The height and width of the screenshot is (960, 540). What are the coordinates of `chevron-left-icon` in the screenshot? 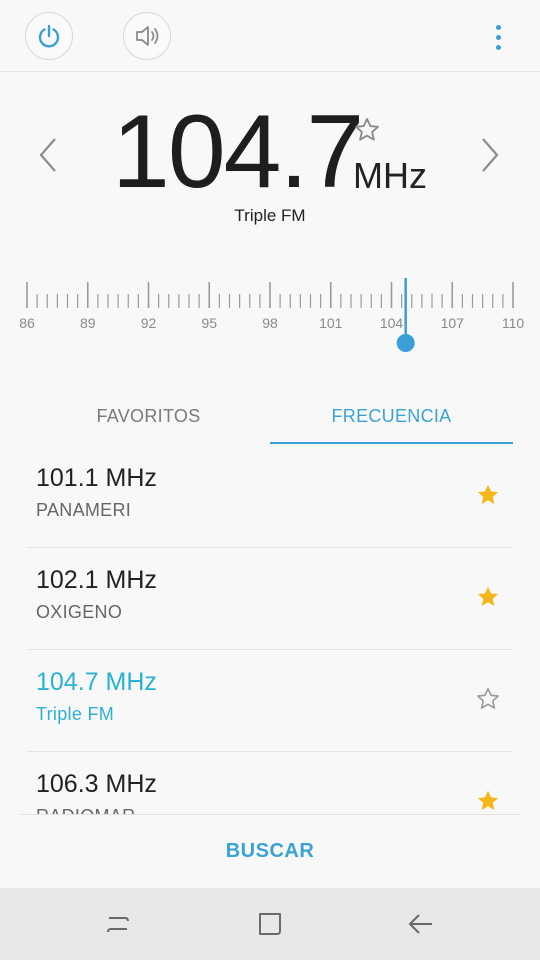 It's located at (47, 155).